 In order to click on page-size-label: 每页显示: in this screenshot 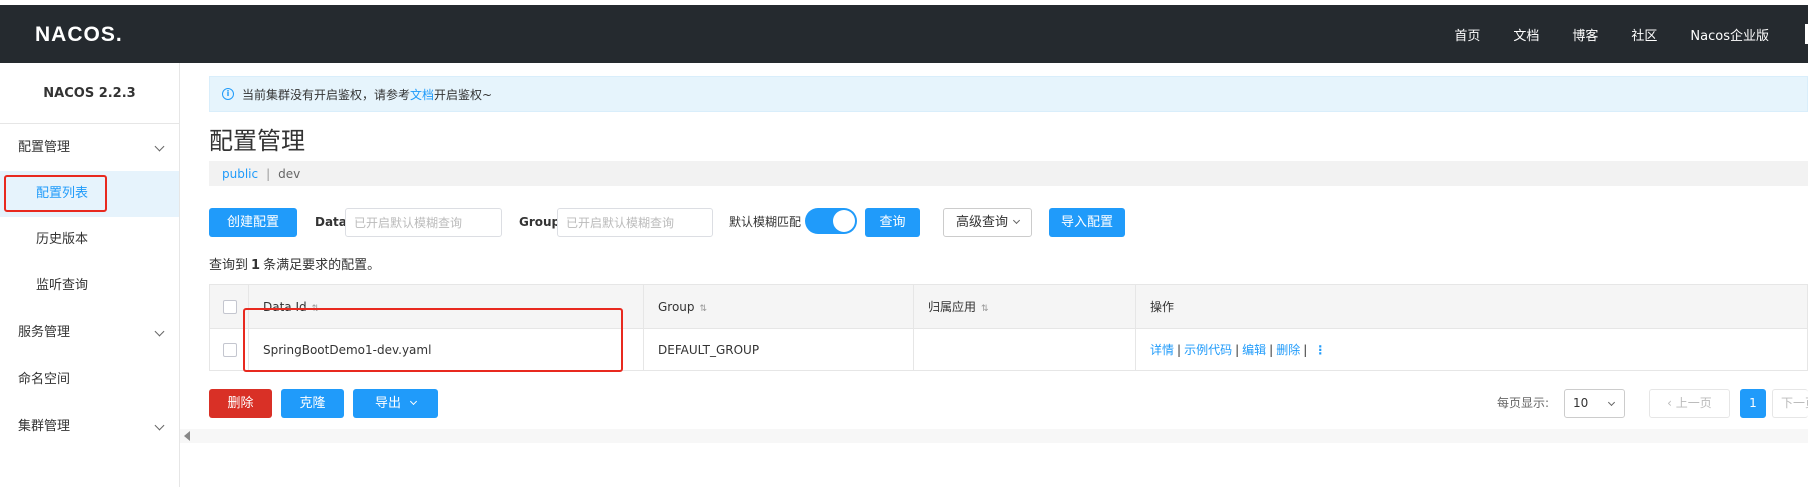, I will do `click(1523, 403)`.